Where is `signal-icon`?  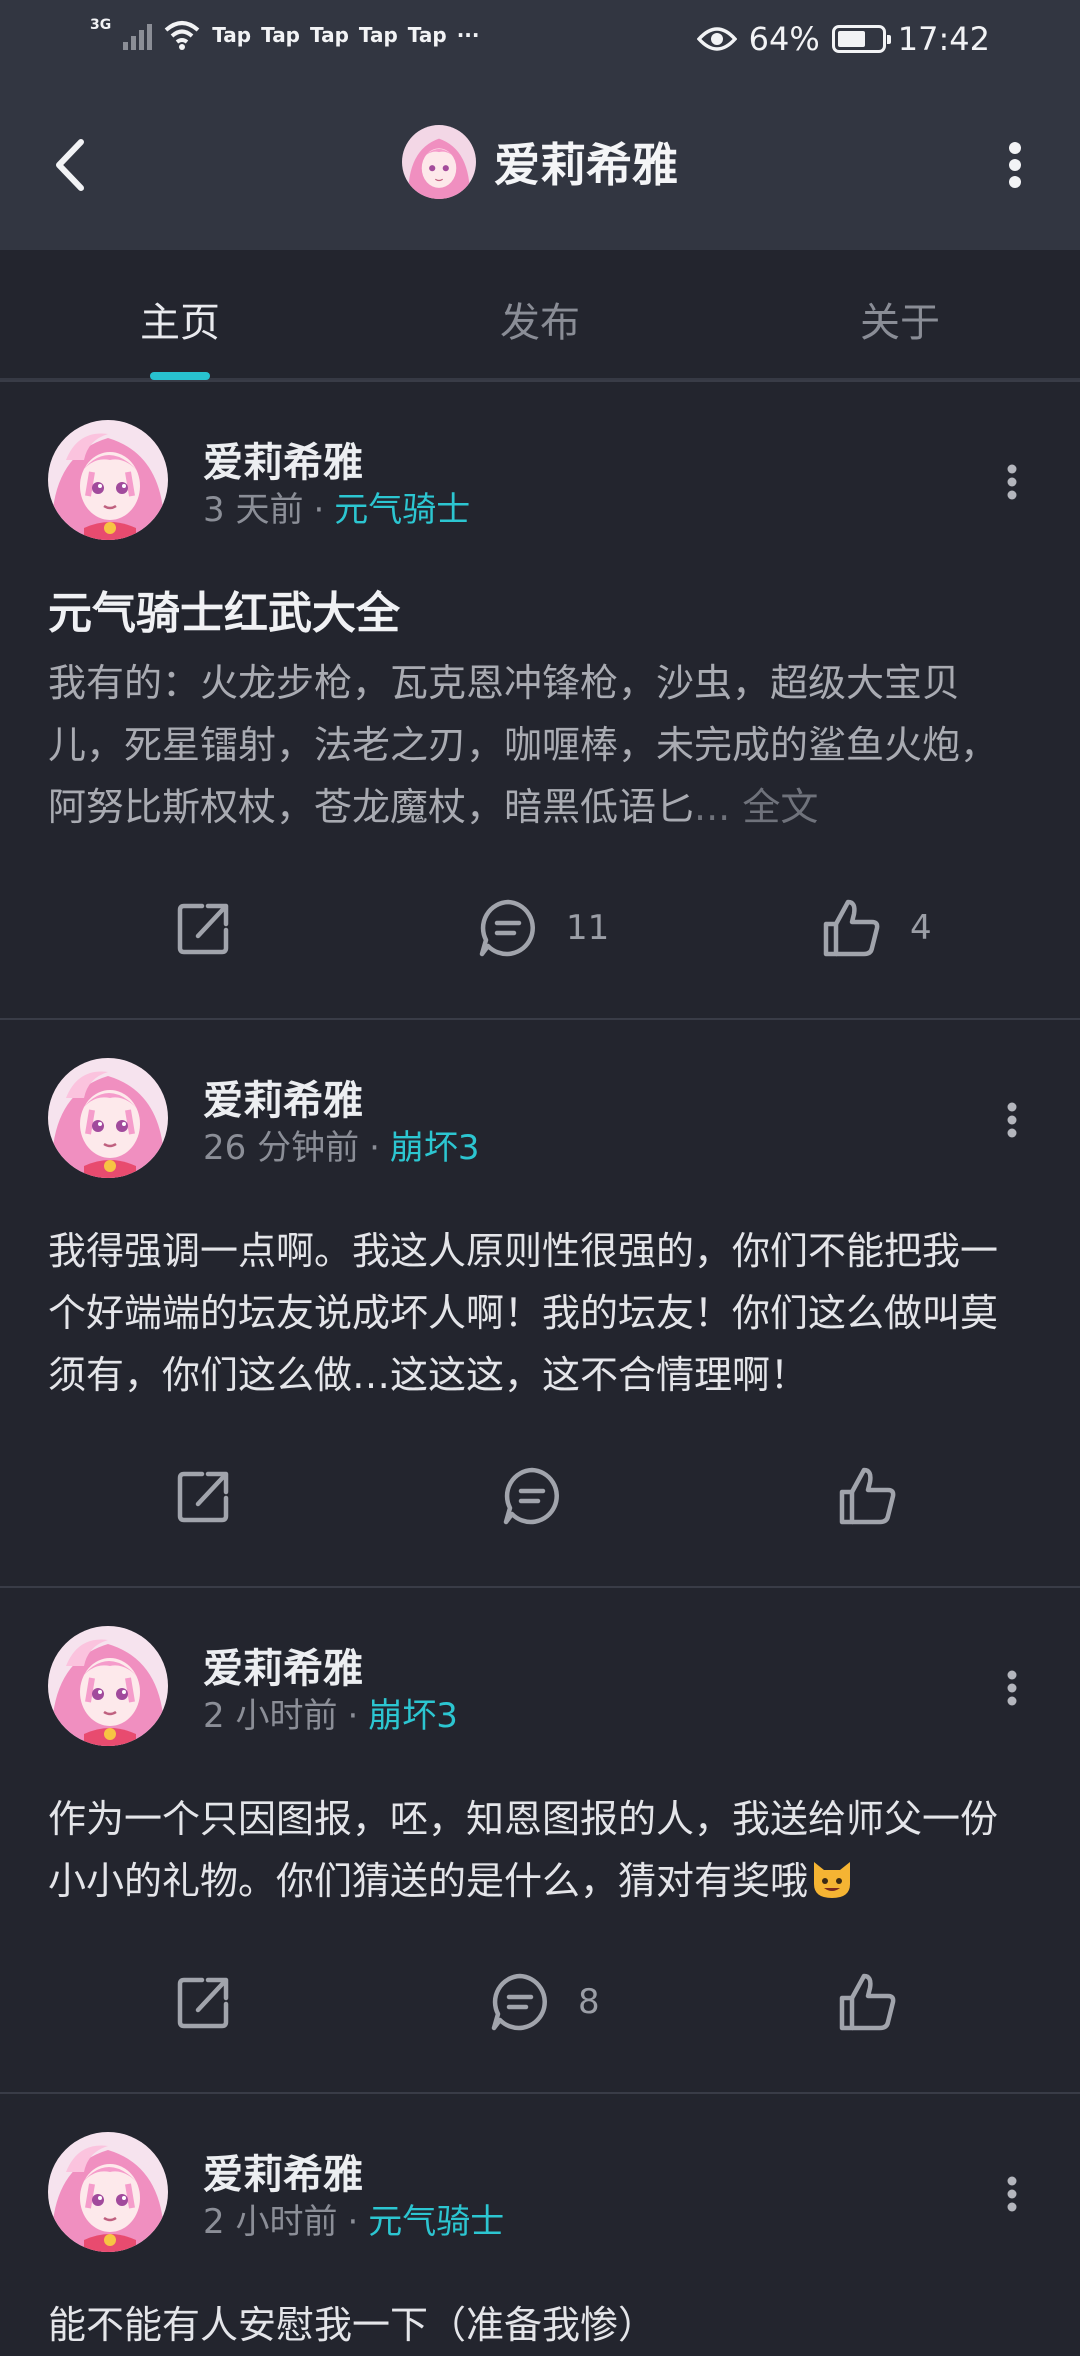 signal-icon is located at coordinates (138, 35).